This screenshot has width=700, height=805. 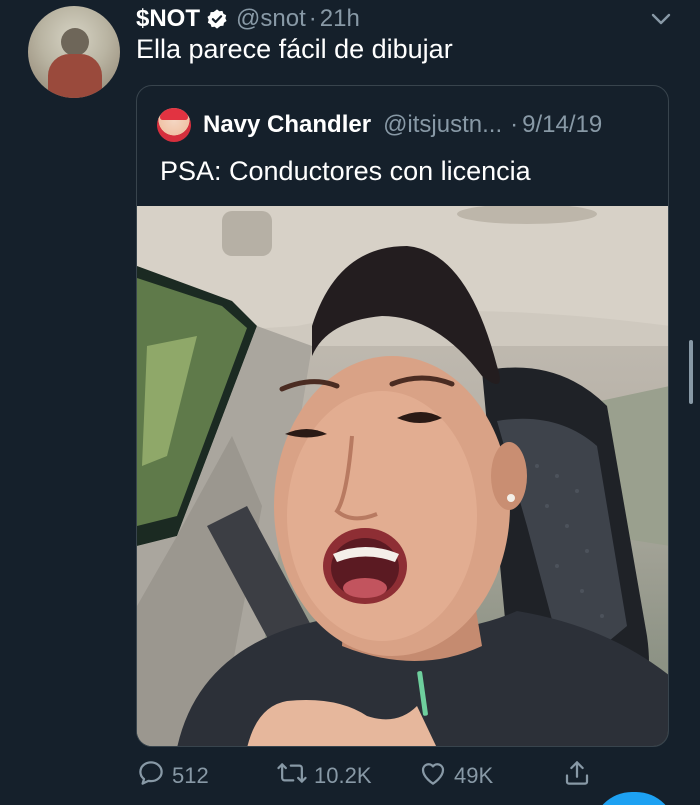 What do you see at coordinates (154, 776) in the screenshot?
I see `reply-icon` at bounding box center [154, 776].